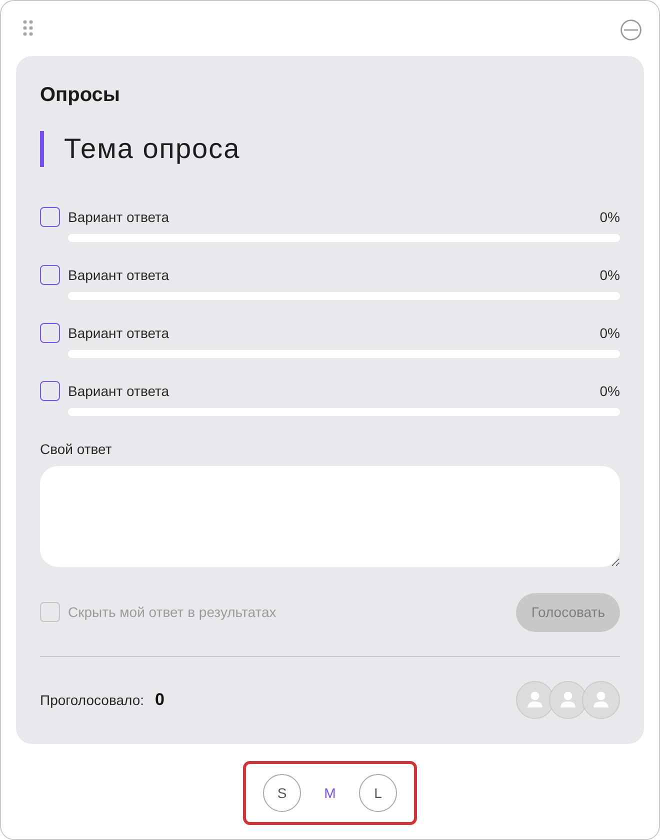  Describe the element at coordinates (42, 149) in the screenshot. I see `accent-bar` at that location.